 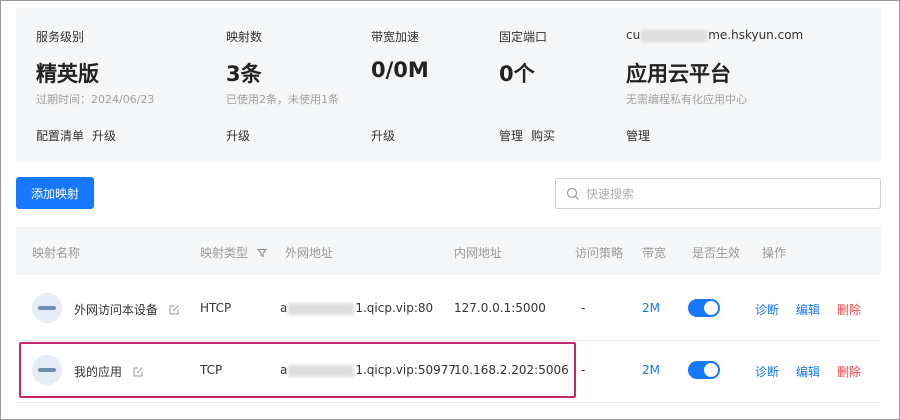 What do you see at coordinates (282, 99) in the screenshot?
I see `mapping-usage: 已使用2条，未使用1条` at bounding box center [282, 99].